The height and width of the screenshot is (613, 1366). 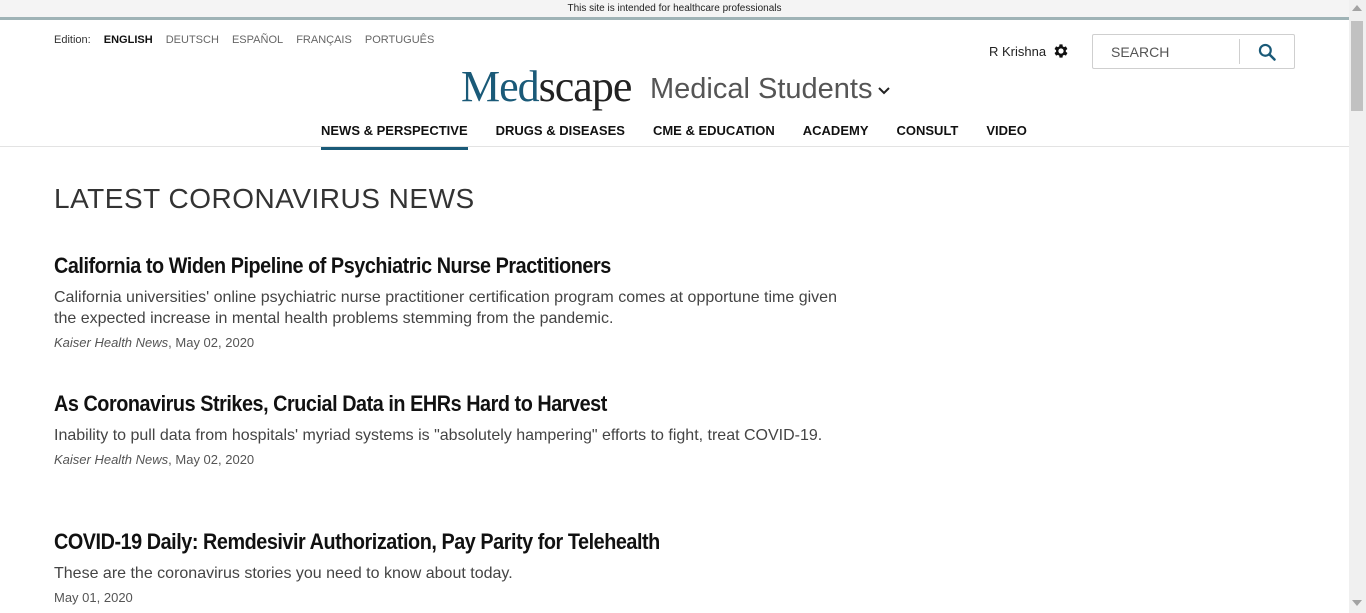 What do you see at coordinates (560, 135) in the screenshot?
I see `nav-drugs-diseases: DRUGS & DISEASES` at bounding box center [560, 135].